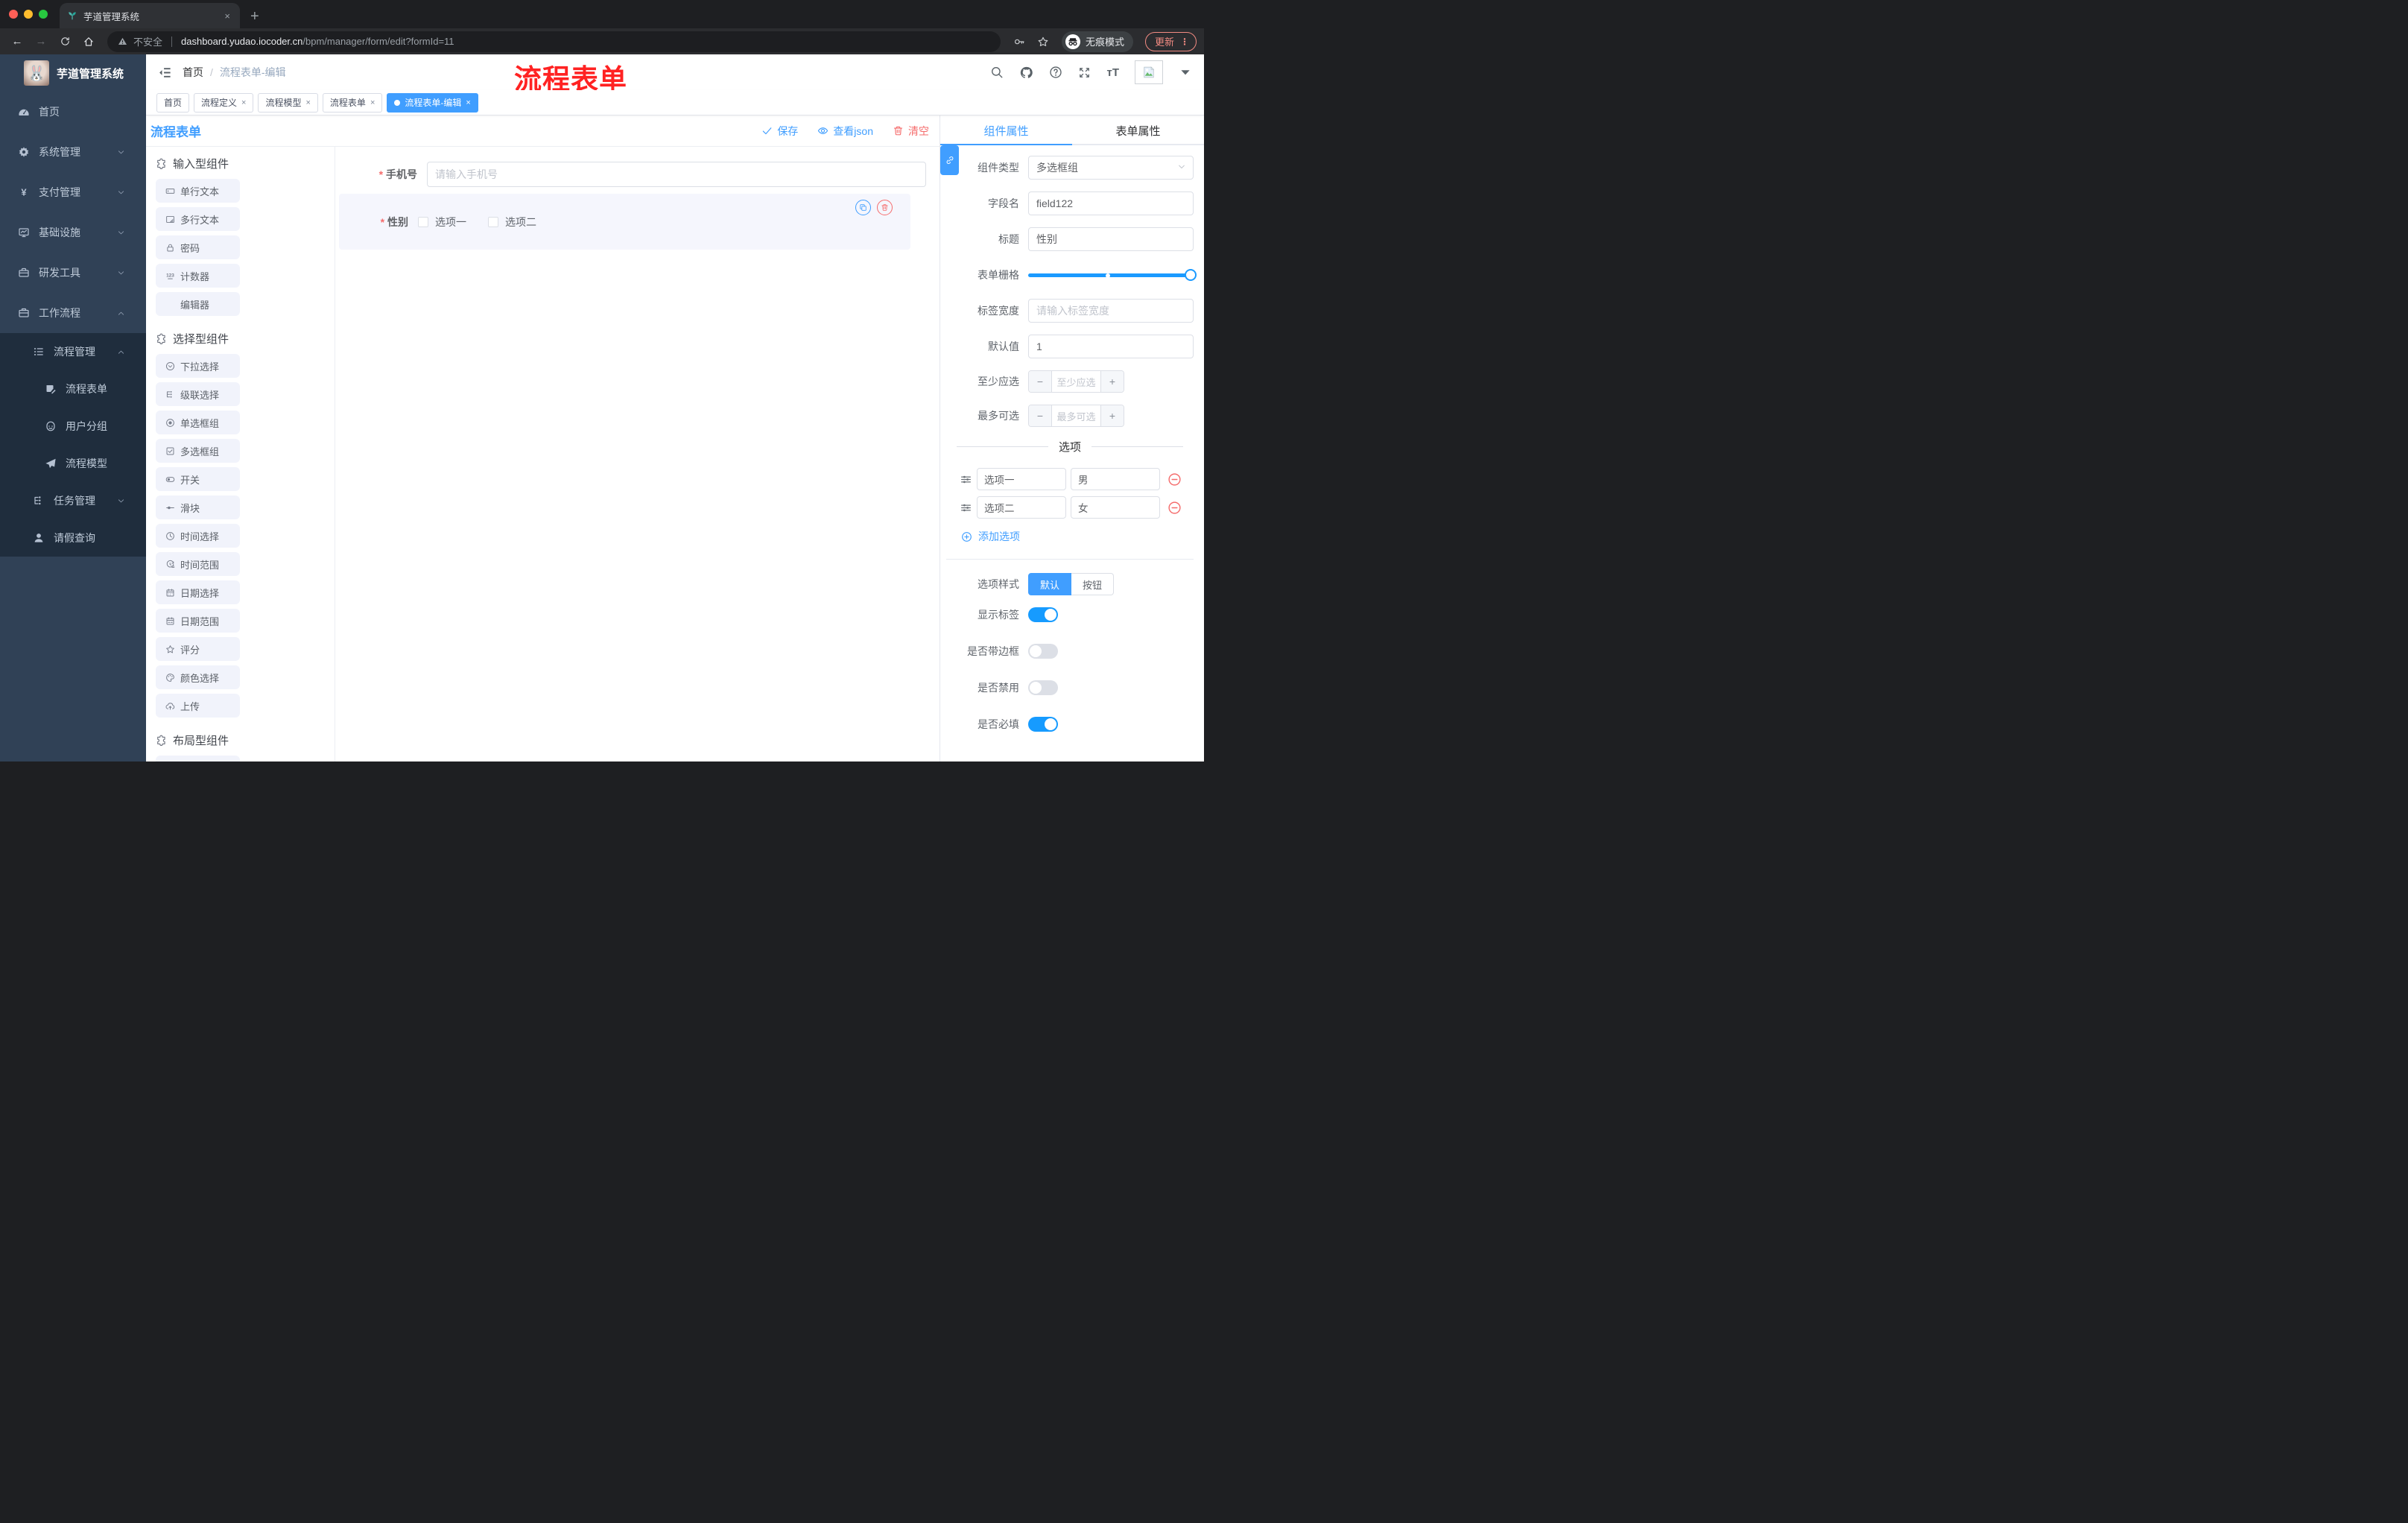 The image size is (2408, 1523). Describe the element at coordinates (43, 15) in the screenshot. I see `maximize-window-button` at that location.